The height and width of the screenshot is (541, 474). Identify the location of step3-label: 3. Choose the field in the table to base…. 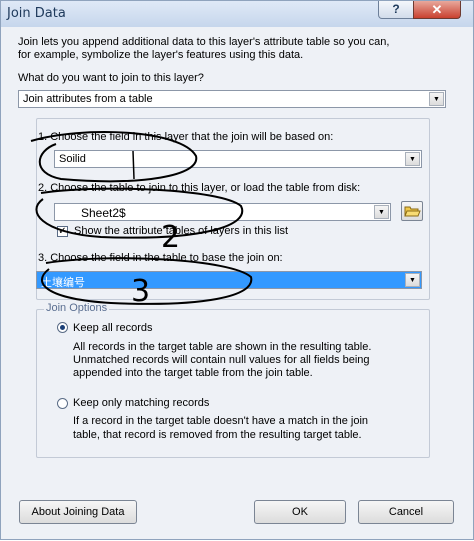
(160, 258).